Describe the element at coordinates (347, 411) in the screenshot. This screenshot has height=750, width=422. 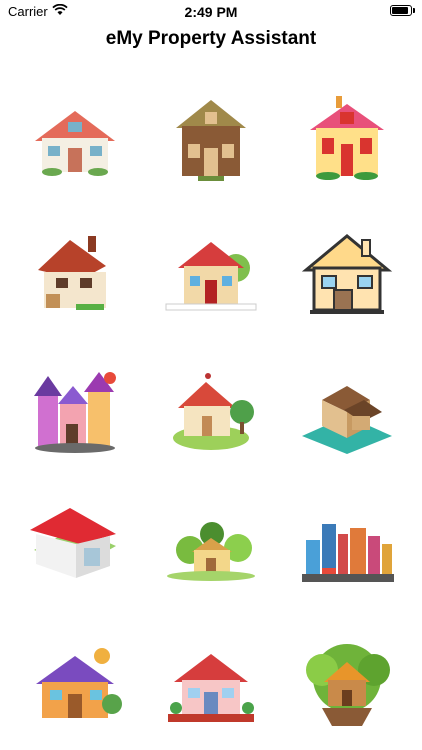
I see `isometric-house-icon` at that location.